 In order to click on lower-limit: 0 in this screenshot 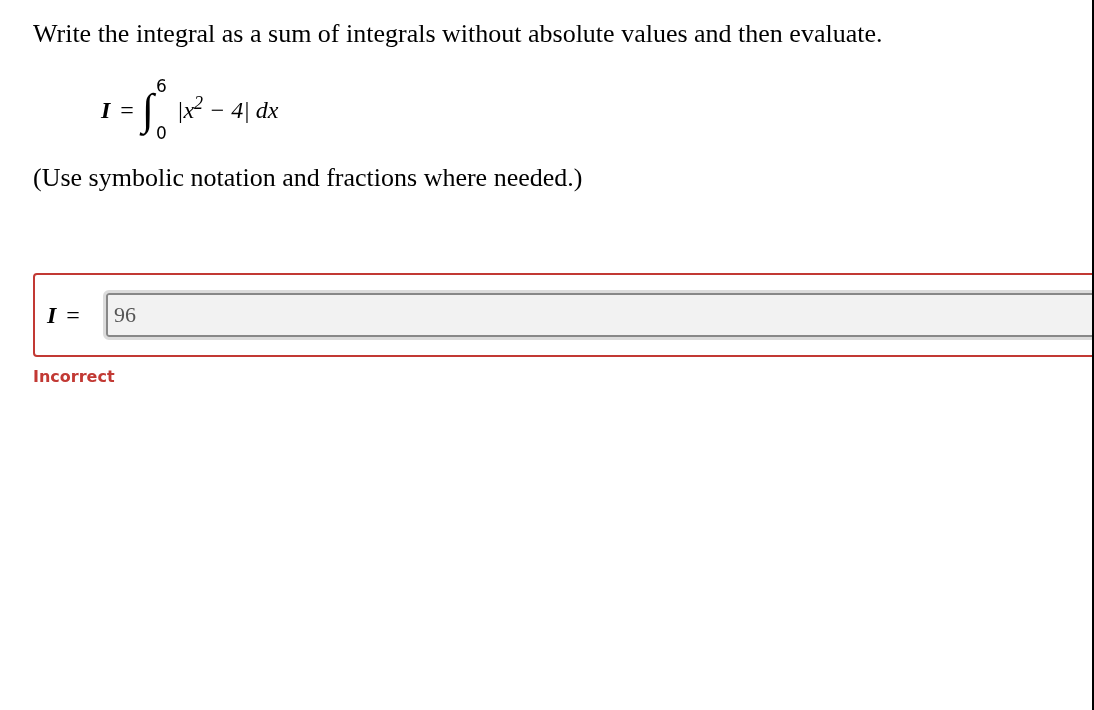, I will do `click(161, 133)`.